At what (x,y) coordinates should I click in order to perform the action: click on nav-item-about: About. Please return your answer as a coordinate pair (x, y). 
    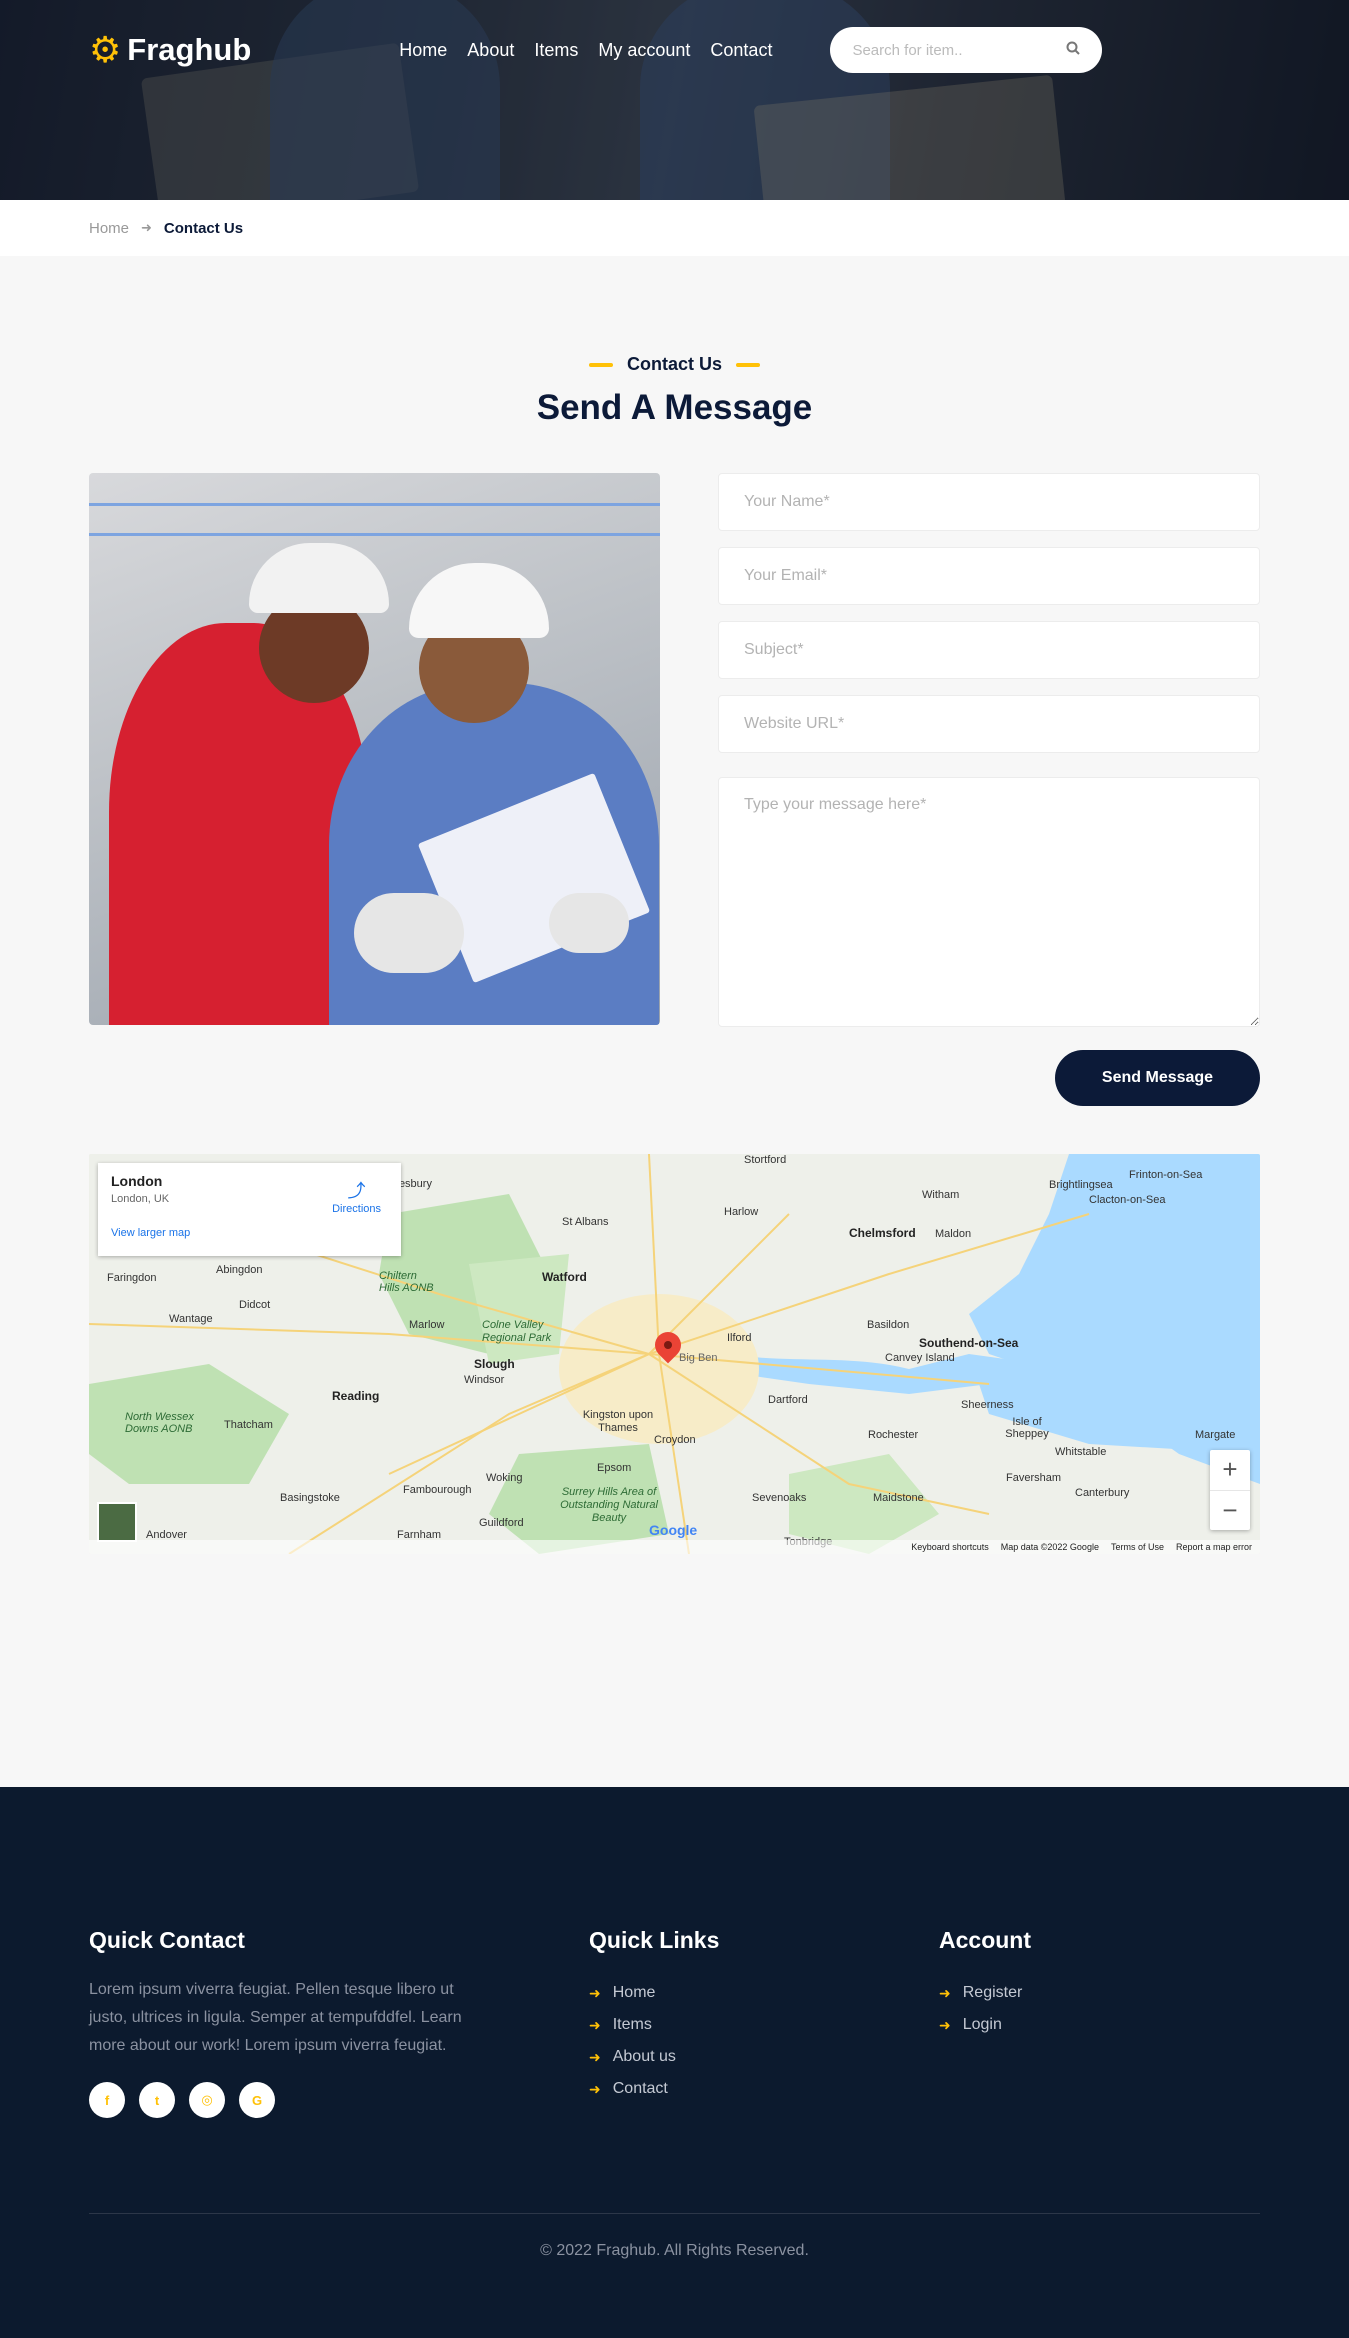
    Looking at the image, I should click on (490, 50).